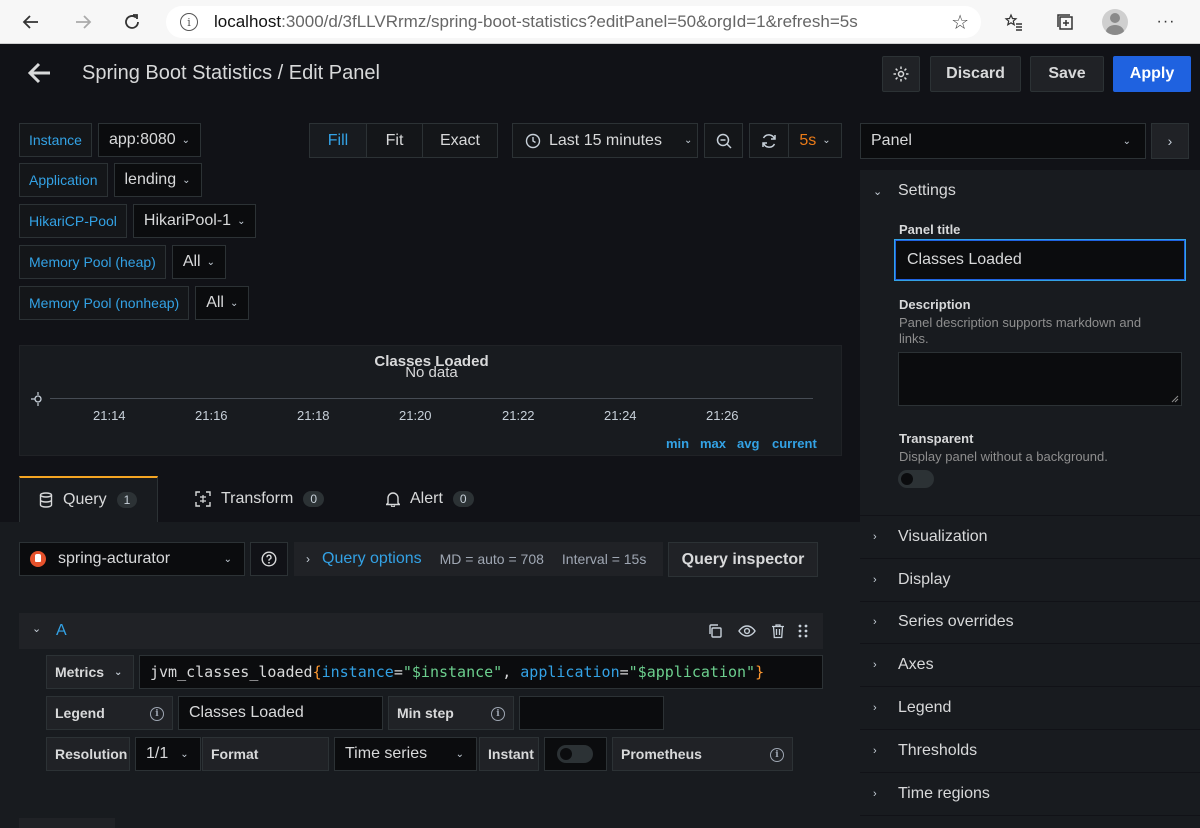 This screenshot has height=828, width=1200. I want to click on clock-icon, so click(533, 140).